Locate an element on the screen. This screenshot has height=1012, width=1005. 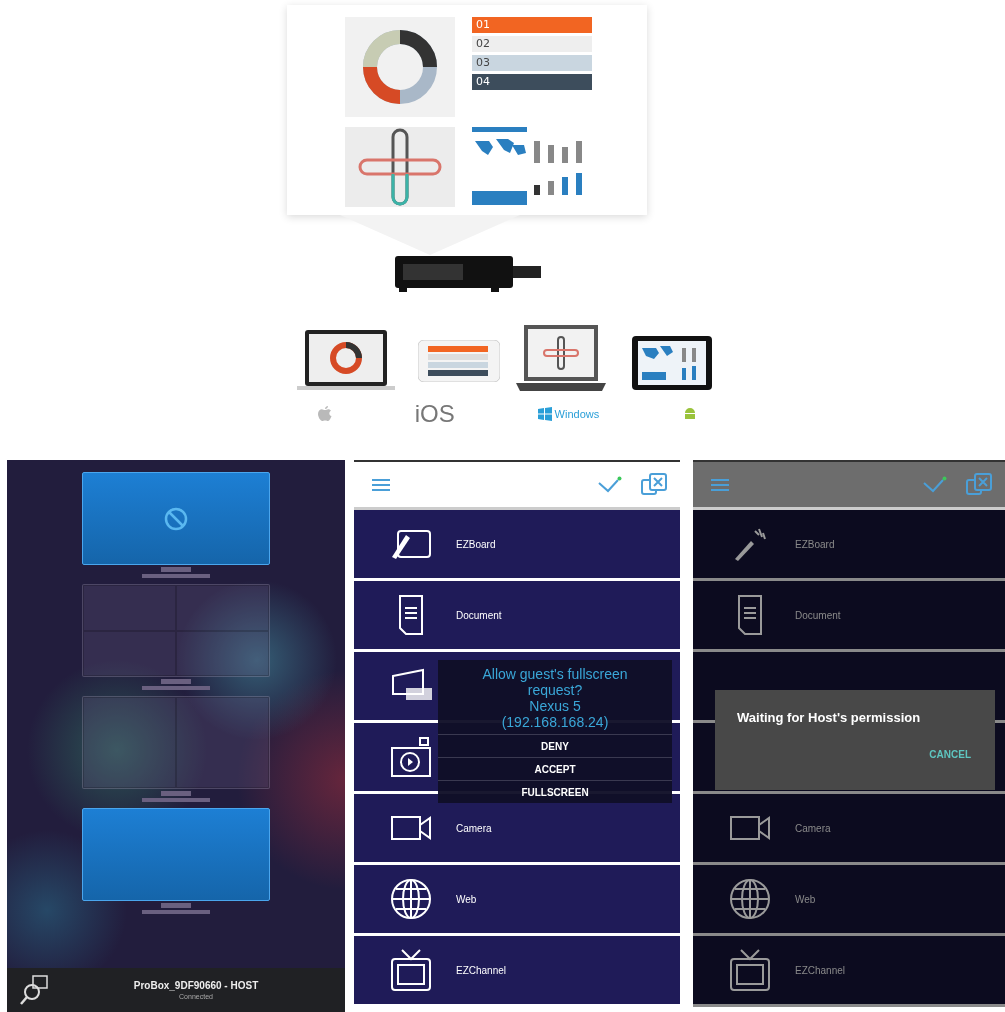
dialog-message: (192.168.168.24) is located at coordinates (555, 722).